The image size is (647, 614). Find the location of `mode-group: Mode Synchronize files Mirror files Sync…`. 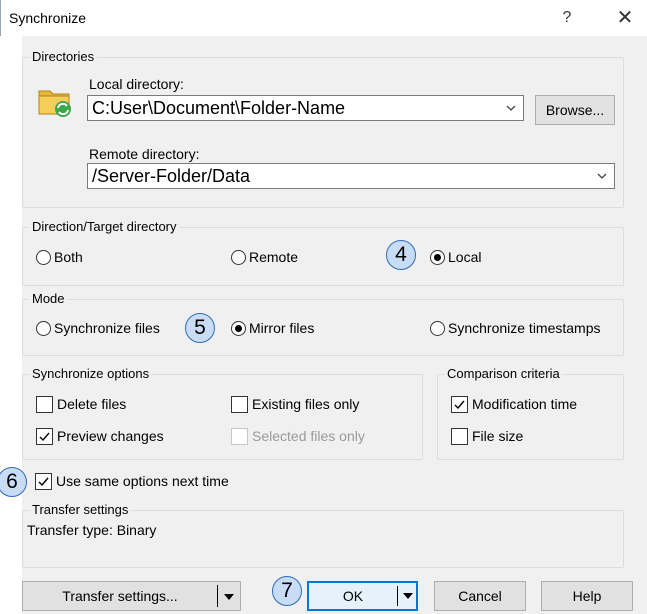

mode-group: Mode Synchronize files Mirror files Sync… is located at coordinates (323, 323).